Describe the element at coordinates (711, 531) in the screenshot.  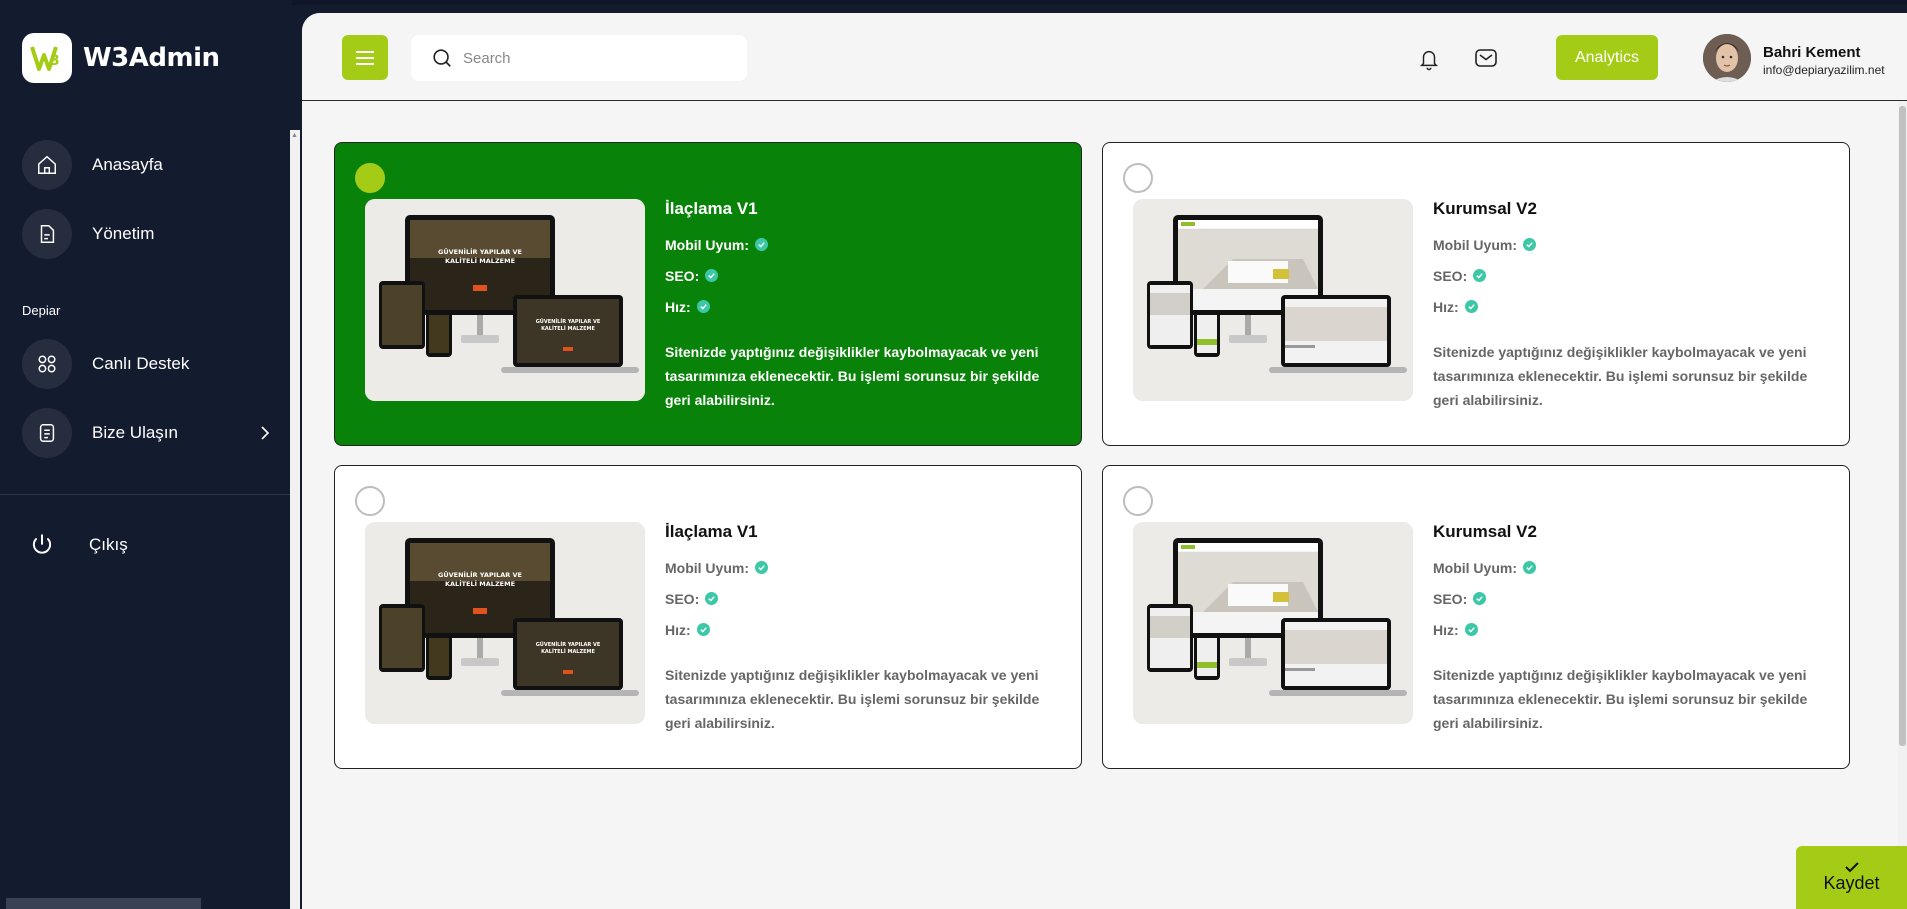
I see `theme-title: İlaçlama V1` at that location.